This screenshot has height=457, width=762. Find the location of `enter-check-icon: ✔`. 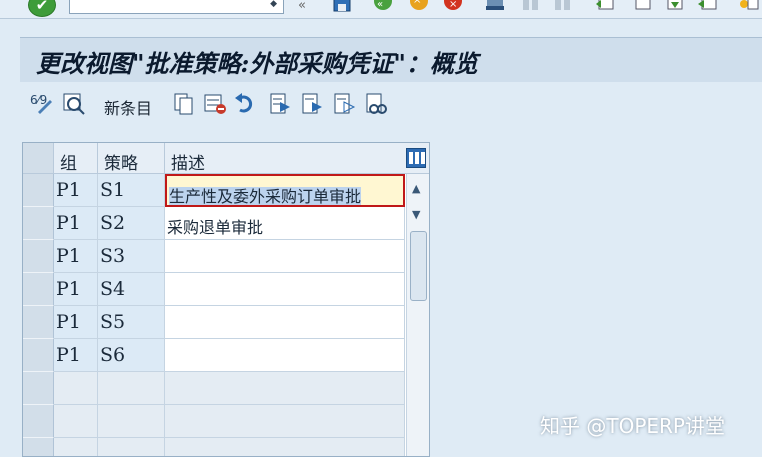

enter-check-icon: ✔ is located at coordinates (42, 8).